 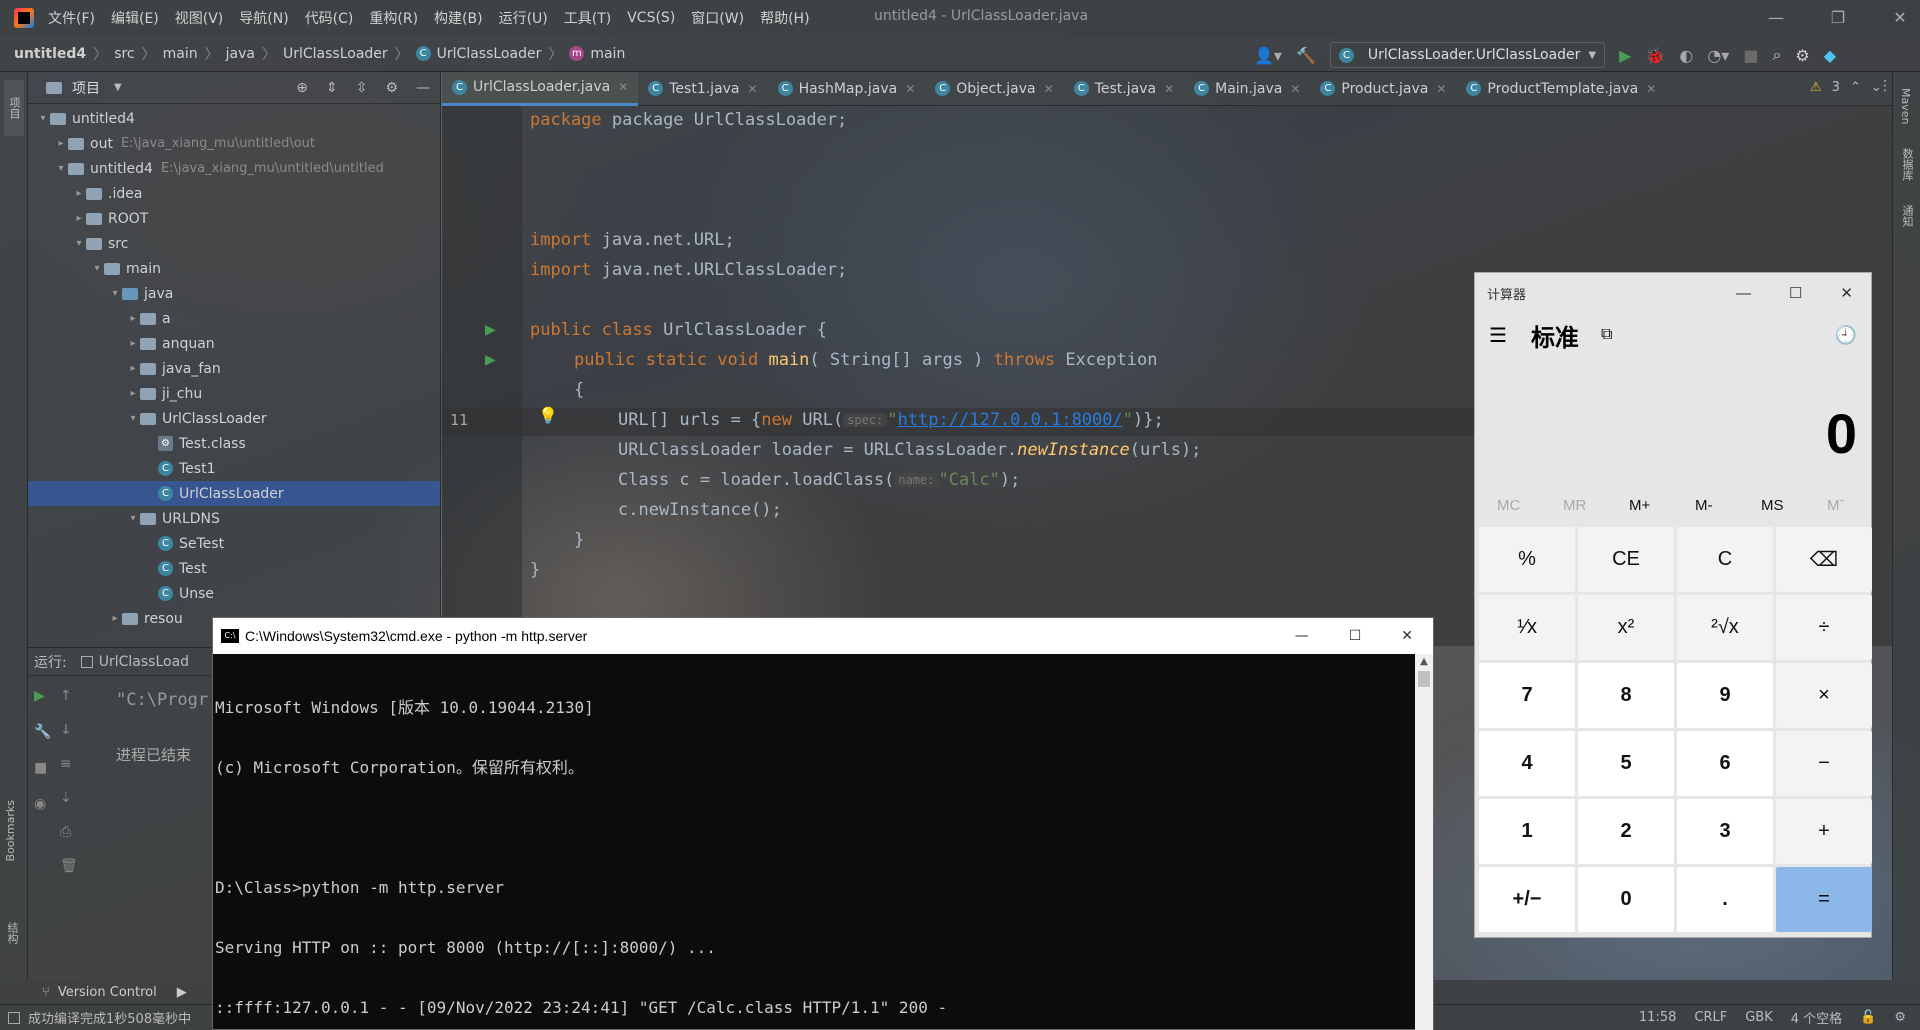 I want to click on calc-key: 8, so click(x=1626, y=695).